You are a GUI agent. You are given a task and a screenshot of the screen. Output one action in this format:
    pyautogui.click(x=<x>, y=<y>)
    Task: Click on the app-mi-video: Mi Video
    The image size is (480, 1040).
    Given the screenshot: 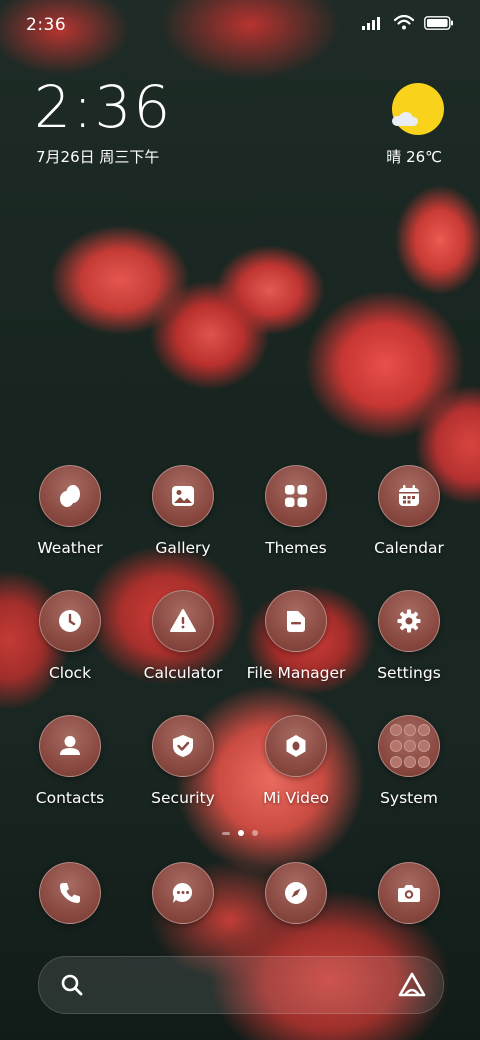 What is the action you would take?
    pyautogui.click(x=296, y=761)
    